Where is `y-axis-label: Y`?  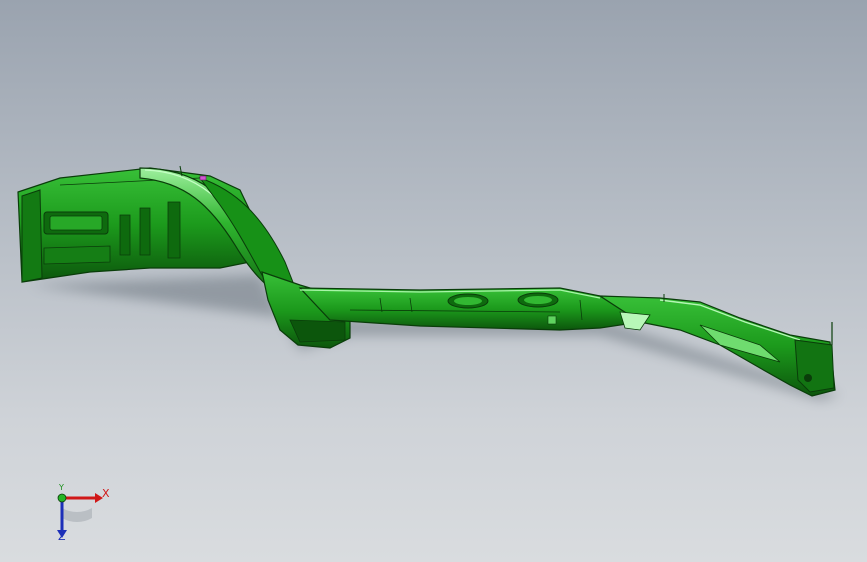
y-axis-label: Y is located at coordinates (61, 487).